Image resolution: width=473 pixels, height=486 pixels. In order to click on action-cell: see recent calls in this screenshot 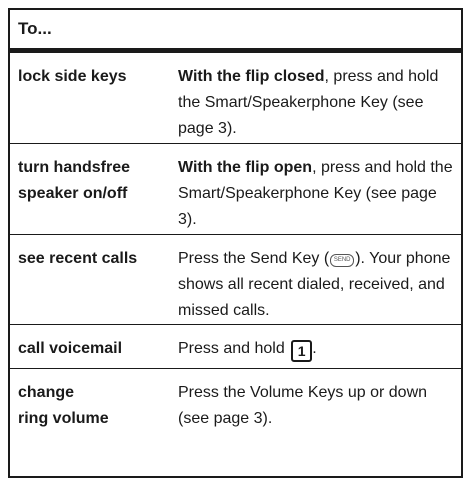, I will do `click(78, 258)`.